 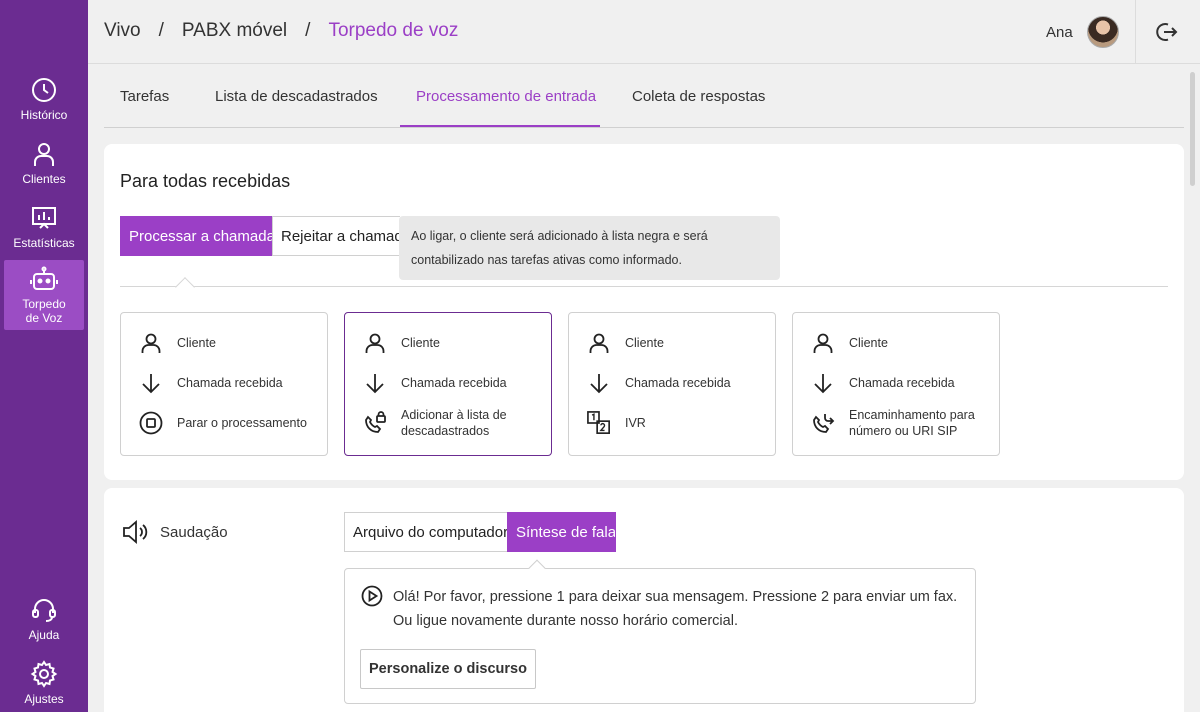 I want to click on robot-icon, so click(x=44, y=278).